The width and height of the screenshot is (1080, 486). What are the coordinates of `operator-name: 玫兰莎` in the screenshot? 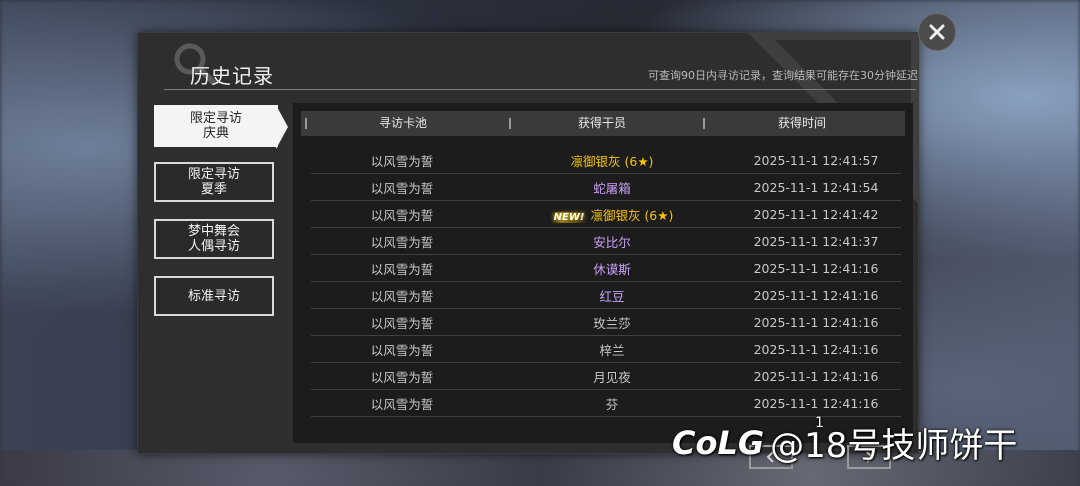 It's located at (612, 323).